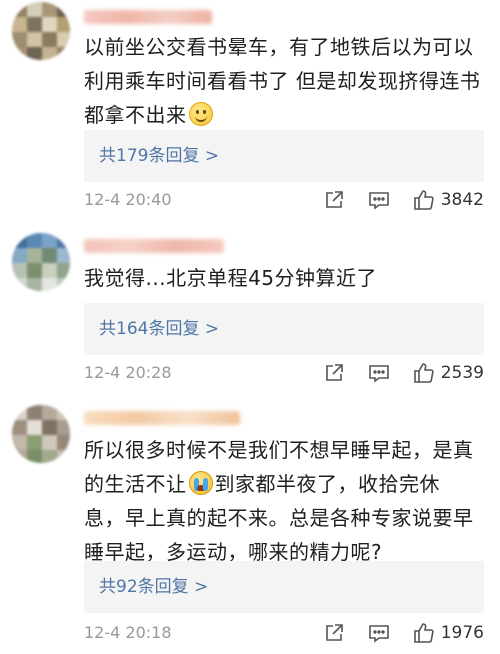  What do you see at coordinates (284, 633) in the screenshot?
I see `comment-meta: 12-4 20:18 1976` at bounding box center [284, 633].